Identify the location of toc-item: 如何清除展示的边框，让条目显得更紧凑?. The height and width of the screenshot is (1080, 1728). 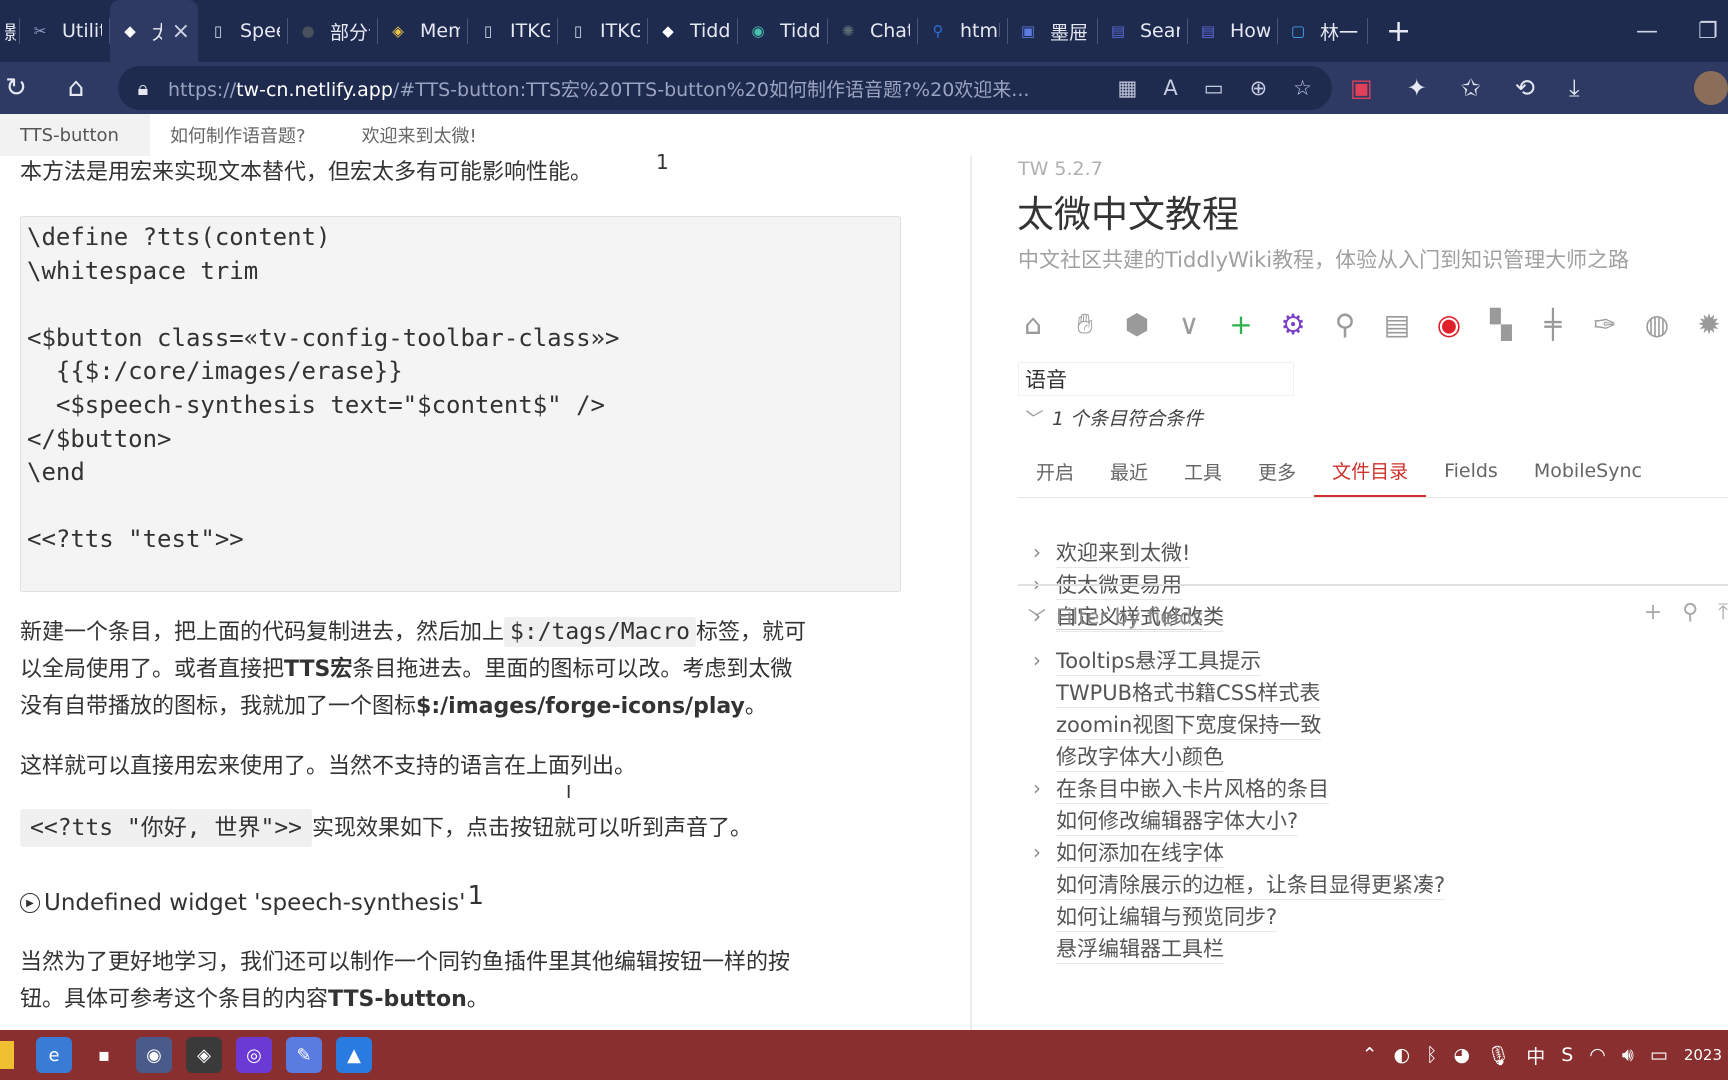
(1373, 884).